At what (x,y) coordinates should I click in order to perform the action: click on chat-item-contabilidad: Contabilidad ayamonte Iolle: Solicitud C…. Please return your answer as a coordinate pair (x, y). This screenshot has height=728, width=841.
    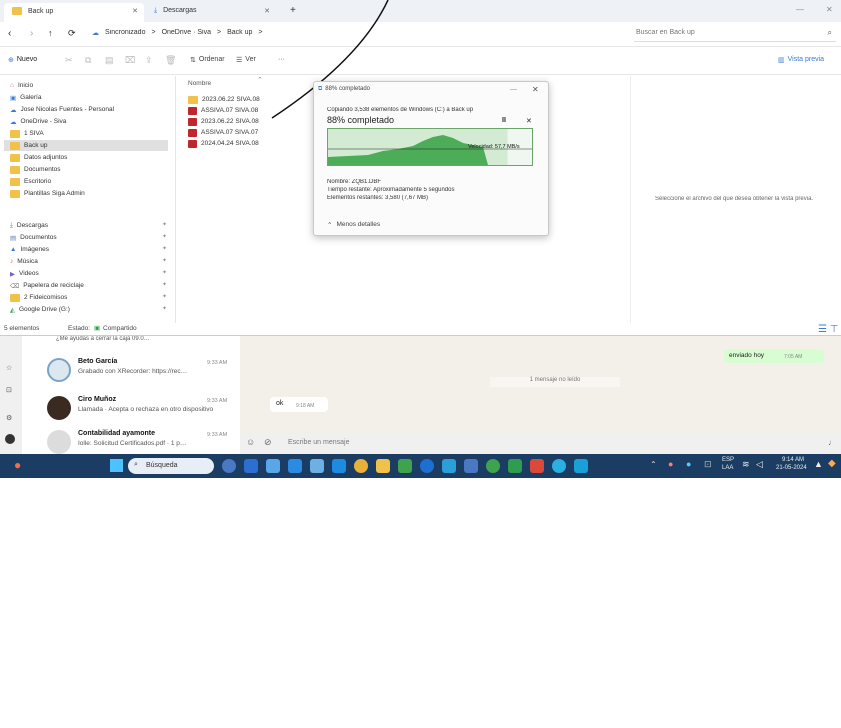
    Looking at the image, I should click on (131, 441).